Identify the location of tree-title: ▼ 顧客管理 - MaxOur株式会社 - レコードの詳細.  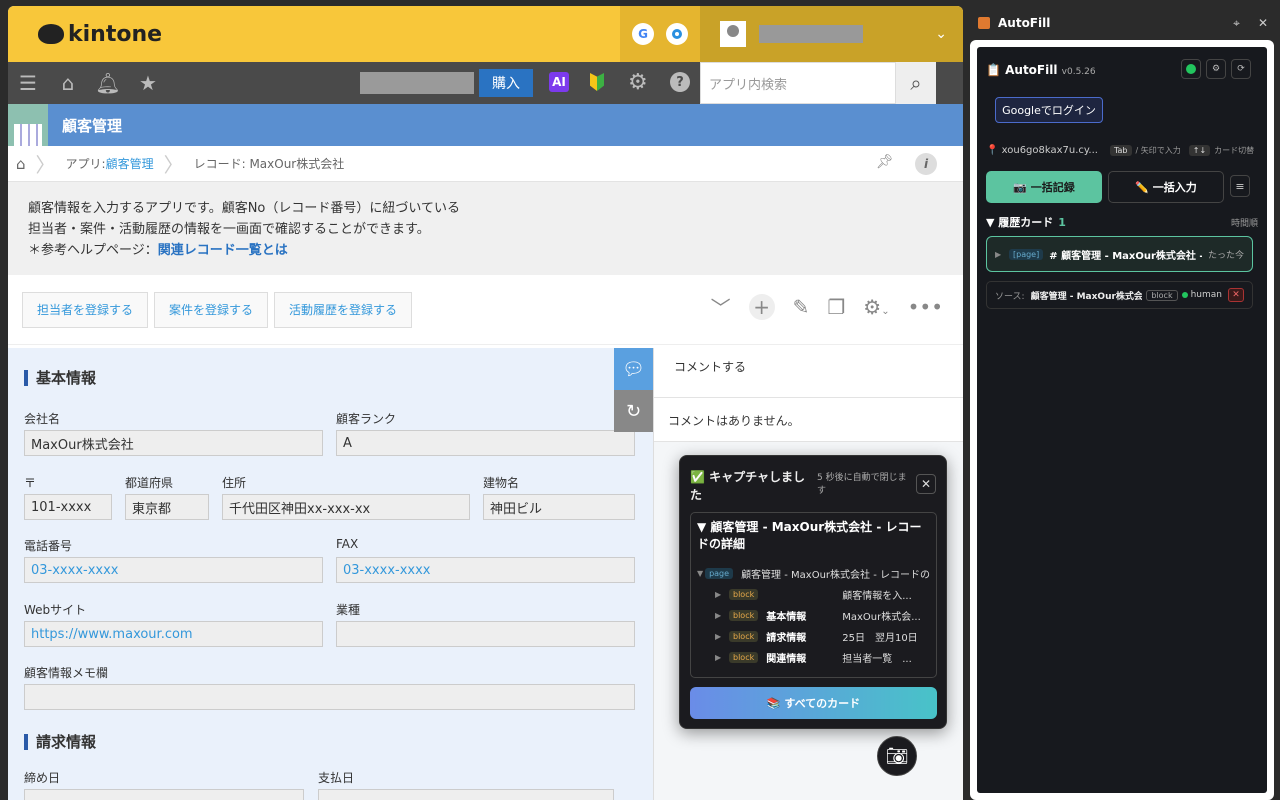
(813, 536).